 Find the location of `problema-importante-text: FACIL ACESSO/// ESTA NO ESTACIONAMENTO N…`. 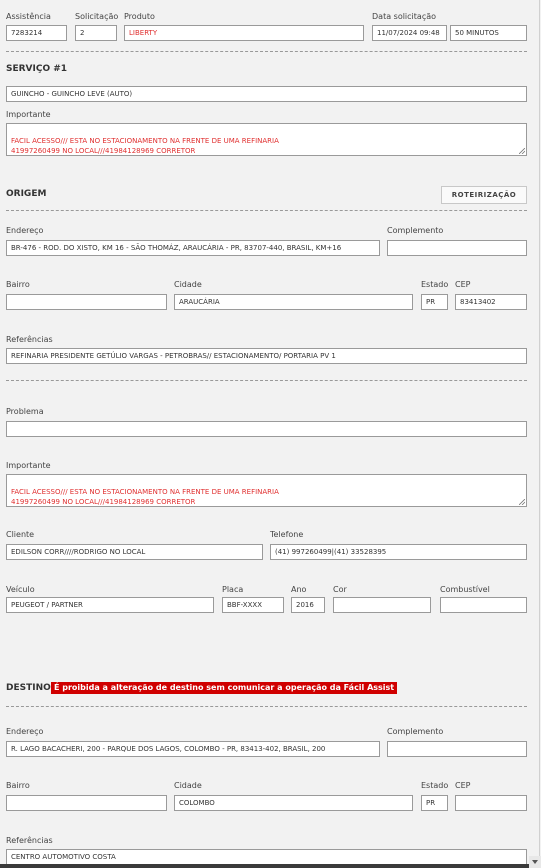

problema-importante-text: FACIL ACESSO/// ESTA NO ESTACIONAMENTO N… is located at coordinates (145, 497).